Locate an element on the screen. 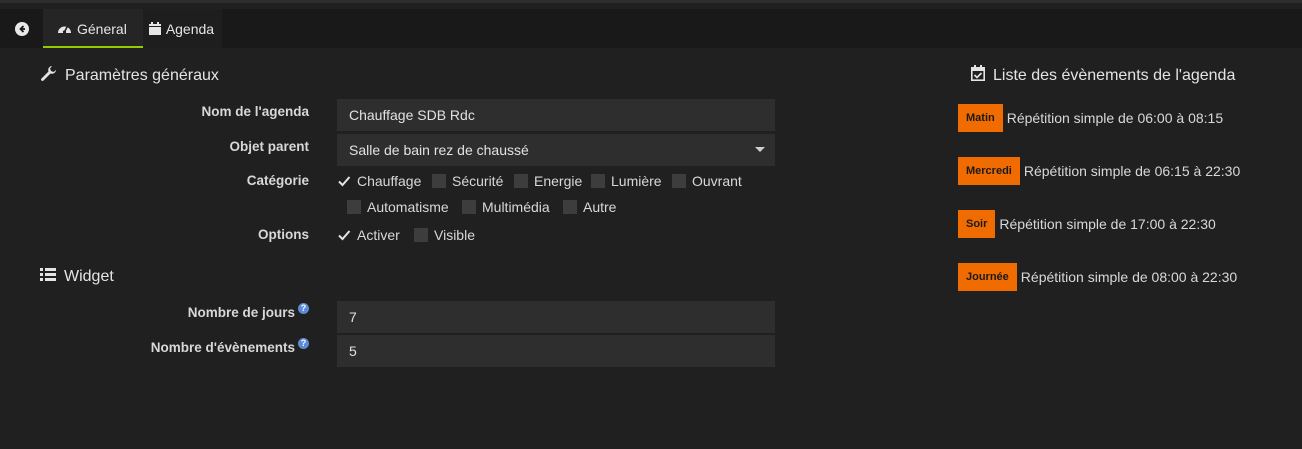 The width and height of the screenshot is (1302, 449). option-label-visible: Visible is located at coordinates (454, 235).